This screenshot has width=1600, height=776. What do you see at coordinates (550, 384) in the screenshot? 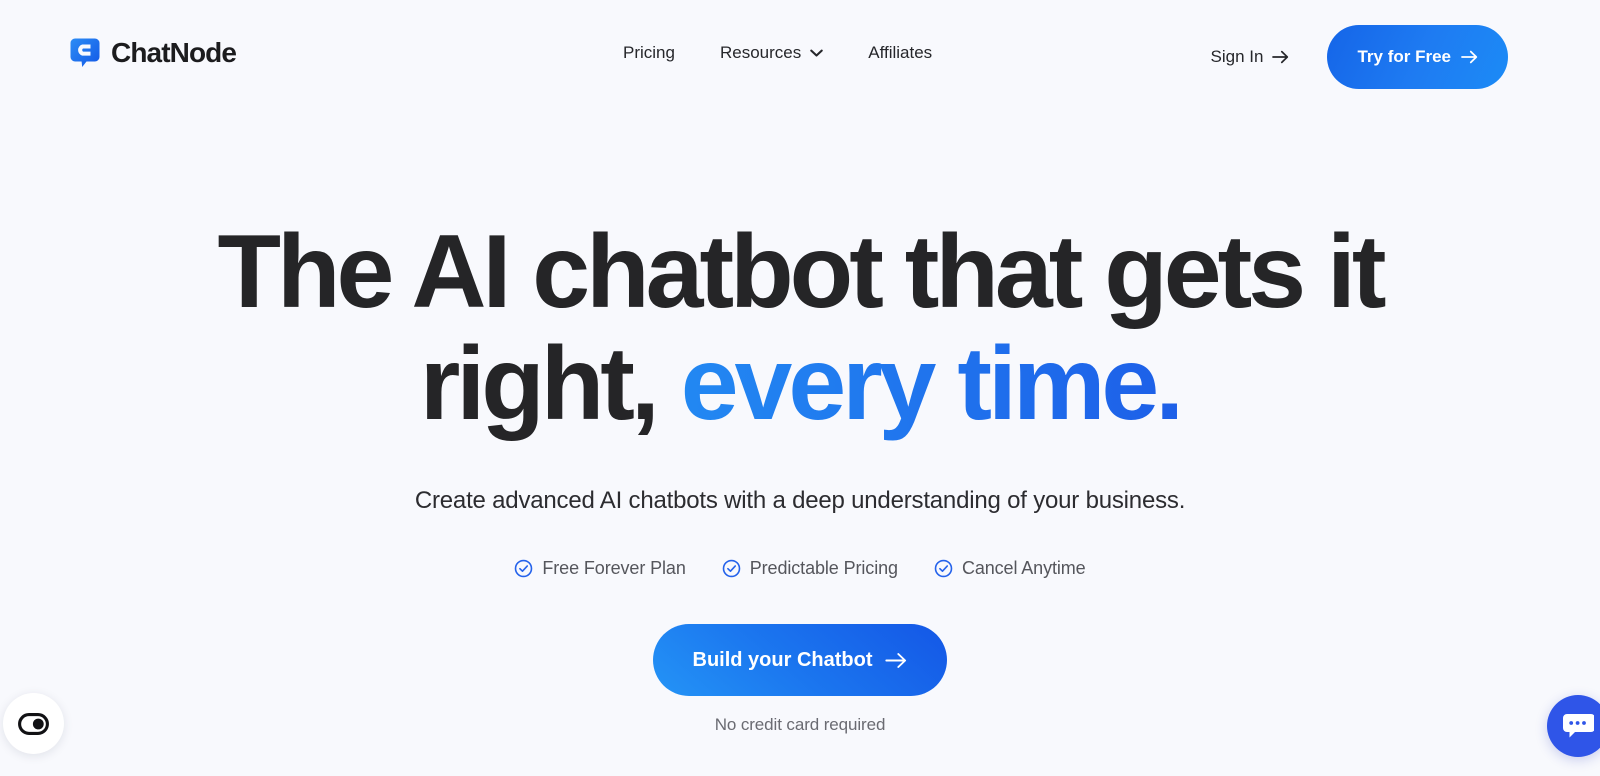
I see `headline-line-2-dark: right,` at bounding box center [550, 384].